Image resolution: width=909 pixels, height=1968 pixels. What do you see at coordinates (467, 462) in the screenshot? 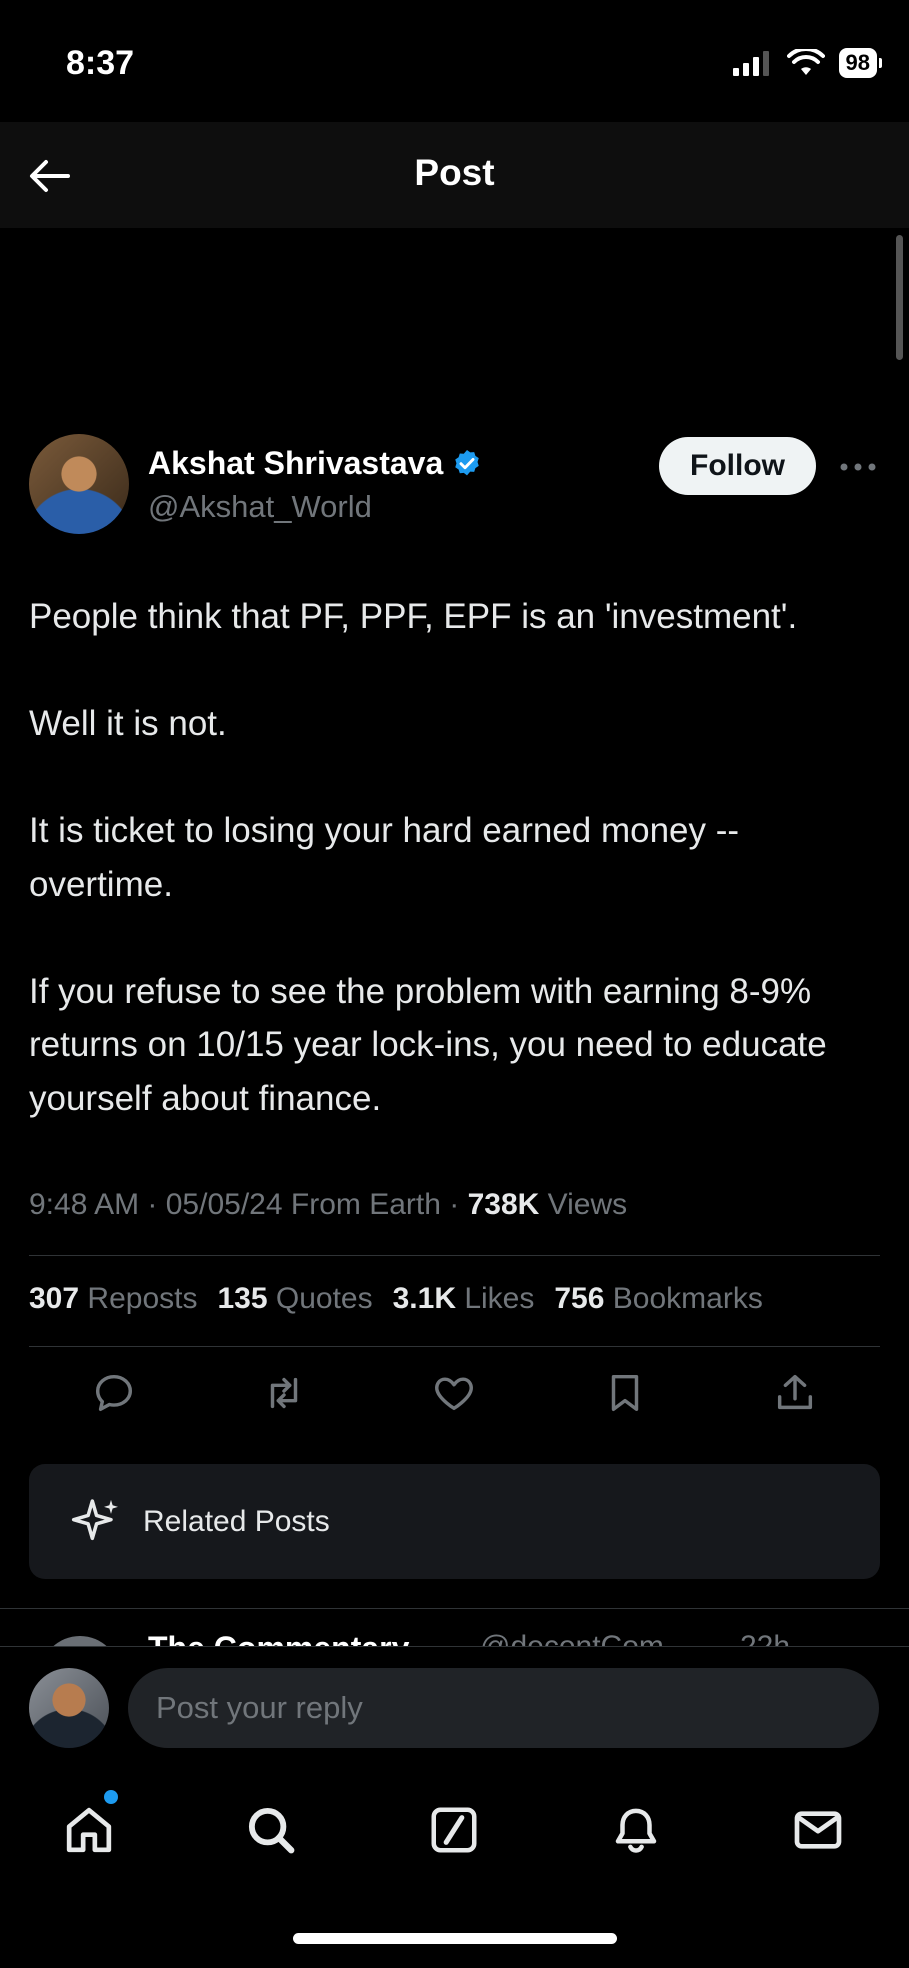
I see `verified-badge-icon` at bounding box center [467, 462].